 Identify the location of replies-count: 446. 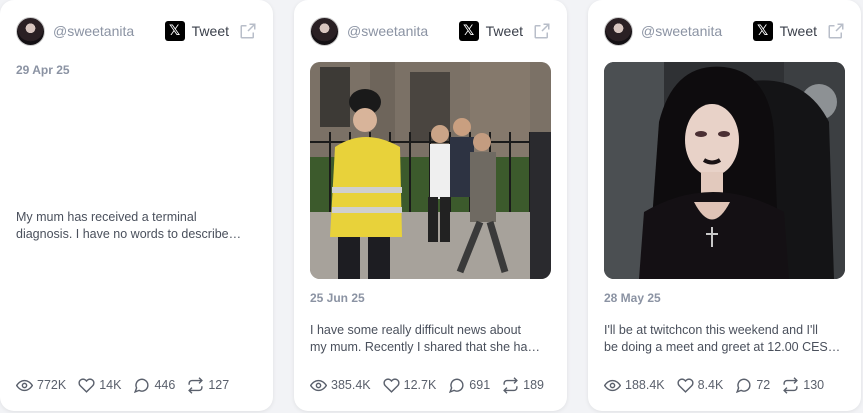
(165, 385).